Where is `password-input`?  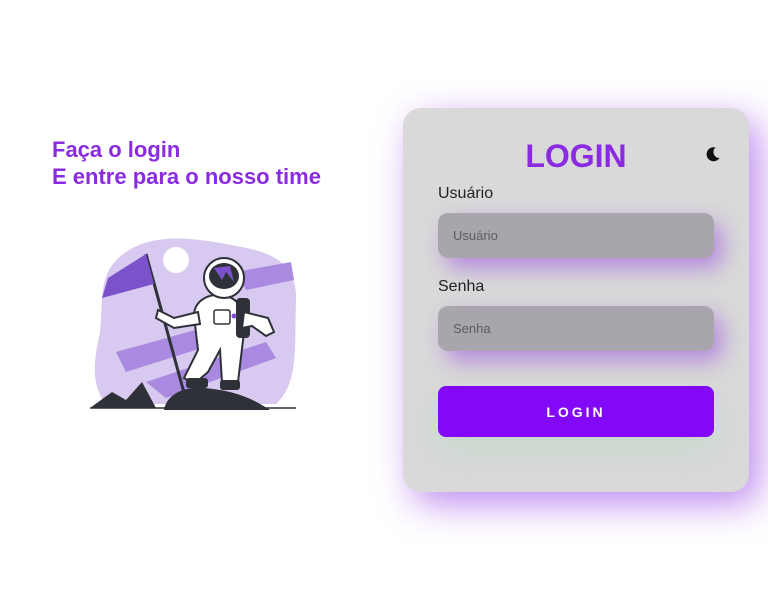
password-input is located at coordinates (576, 328).